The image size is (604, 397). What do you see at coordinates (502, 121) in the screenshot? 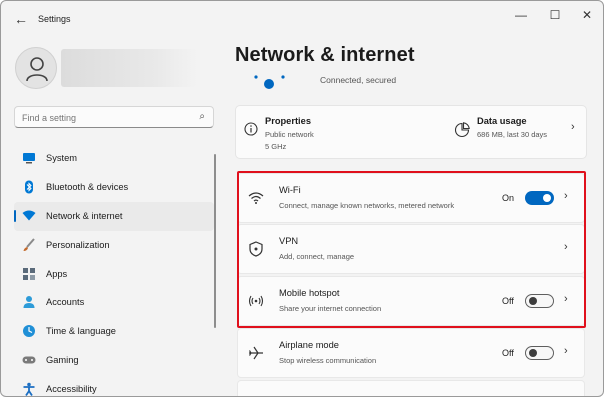
I see `data-usage-link: Data usage` at bounding box center [502, 121].